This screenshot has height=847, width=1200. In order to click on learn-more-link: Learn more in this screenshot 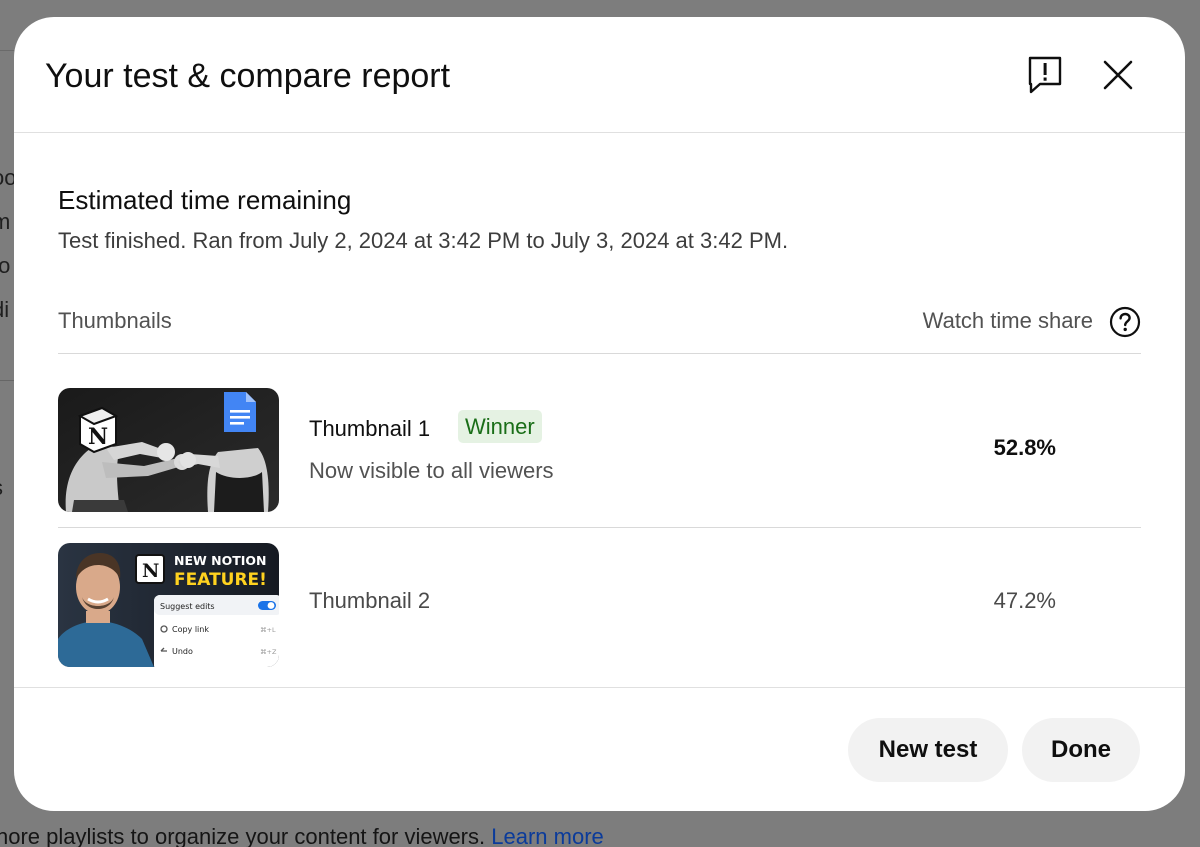, I will do `click(547, 835)`.